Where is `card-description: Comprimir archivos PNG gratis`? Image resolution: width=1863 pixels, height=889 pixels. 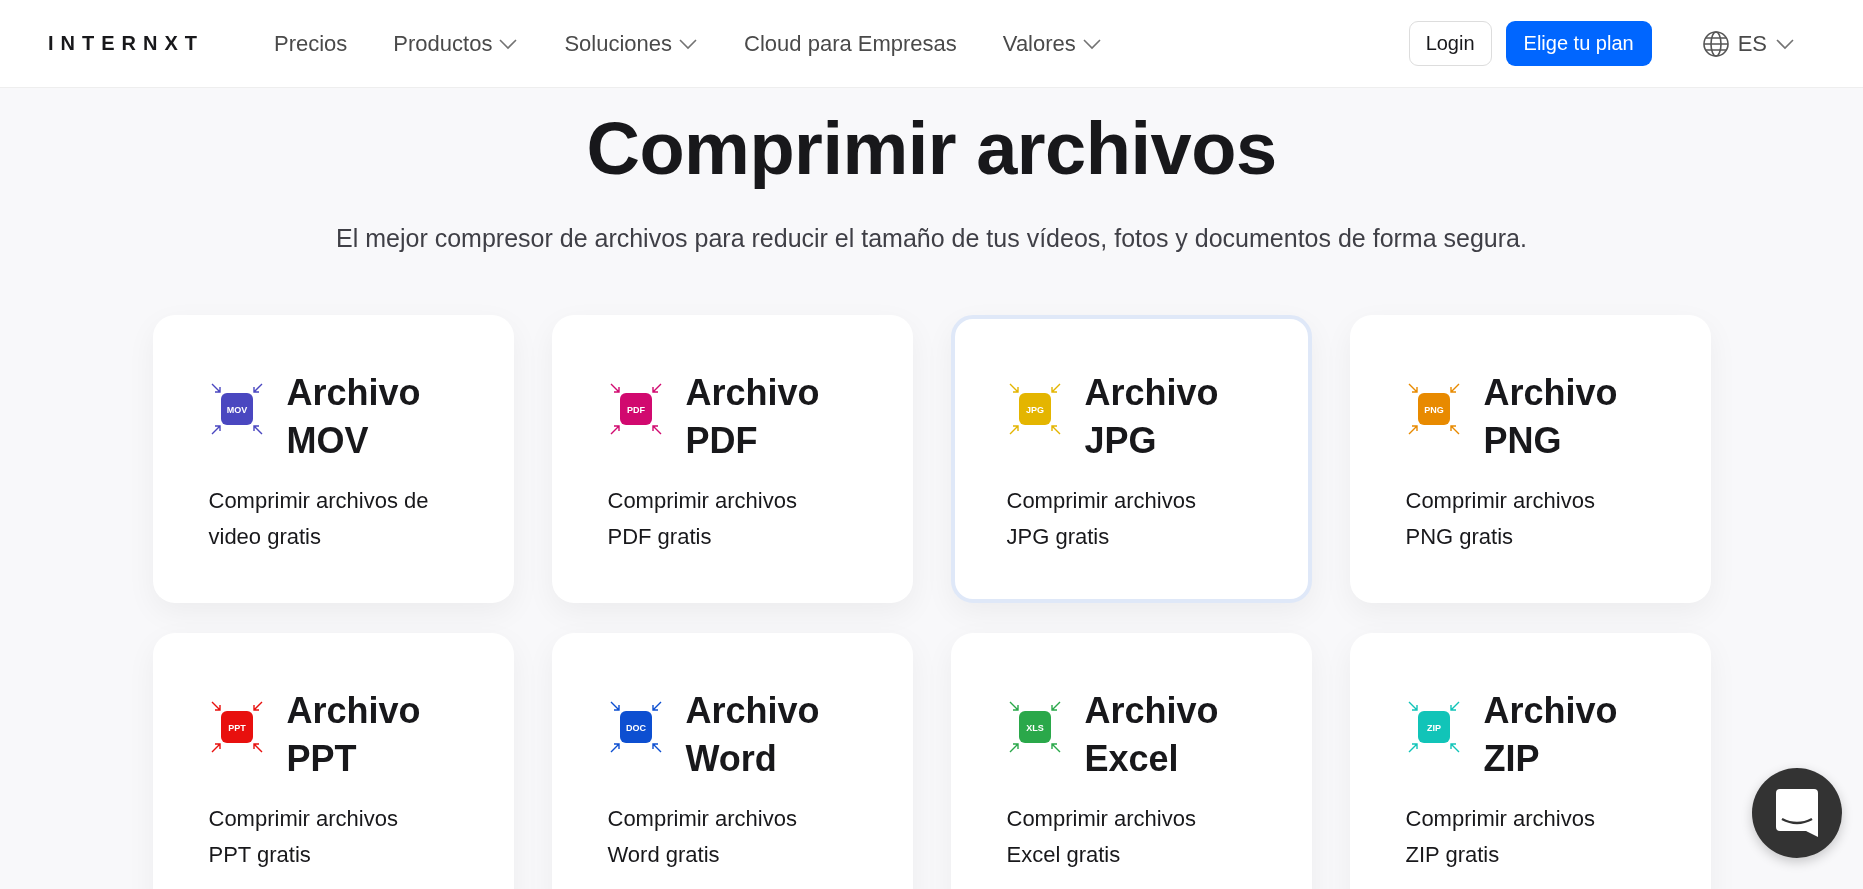
card-description: Comprimir archivos PNG gratis is located at coordinates (1500, 519).